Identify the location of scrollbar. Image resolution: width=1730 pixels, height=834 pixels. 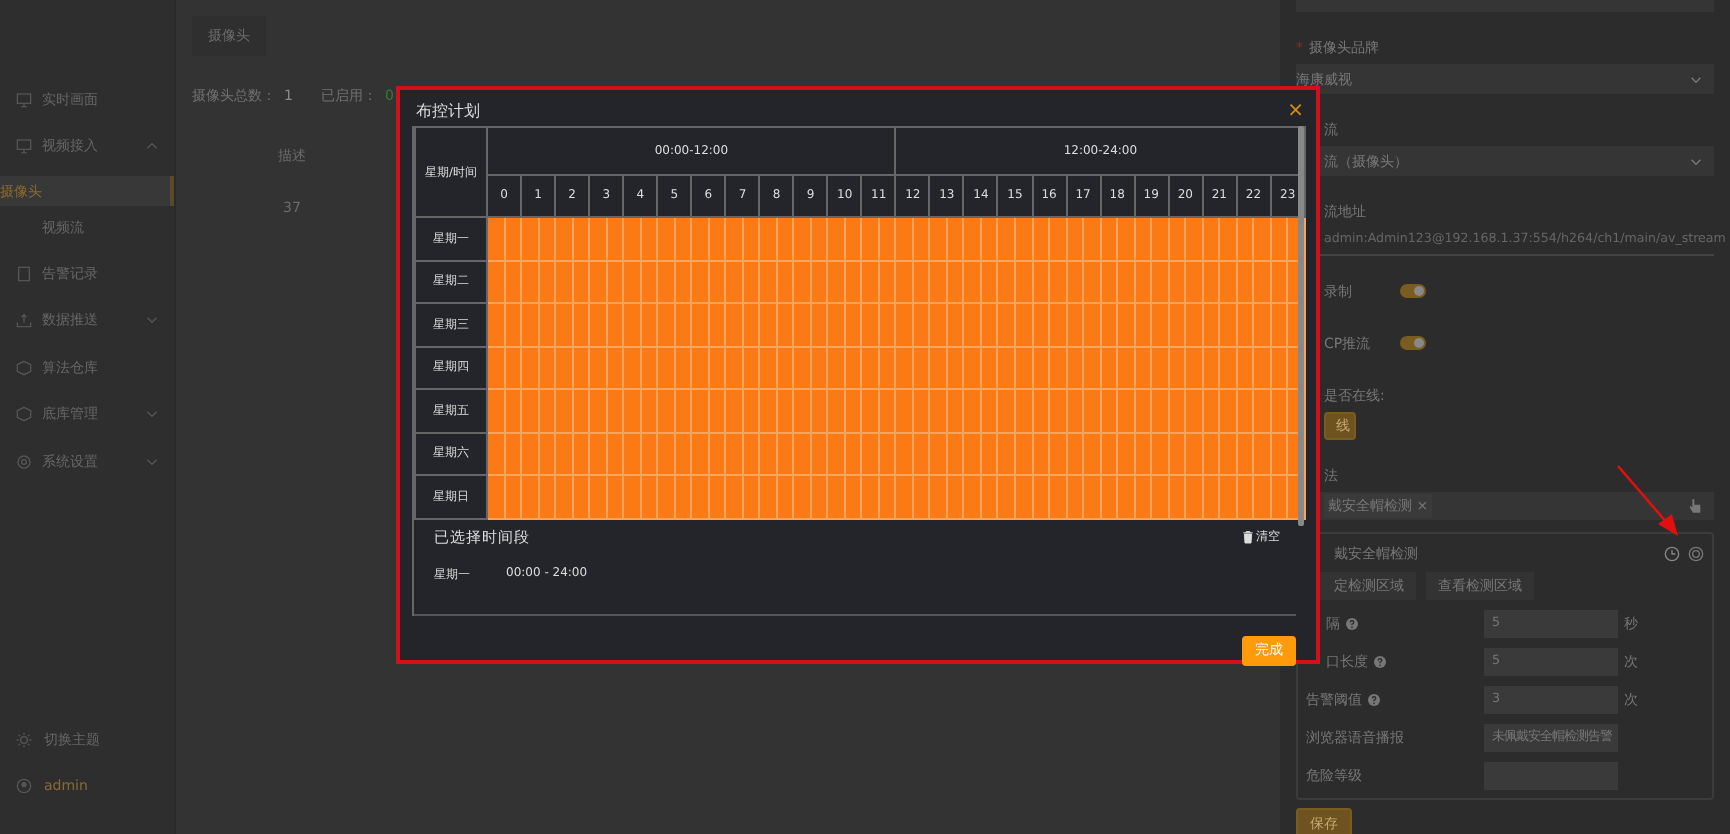
(1301, 326).